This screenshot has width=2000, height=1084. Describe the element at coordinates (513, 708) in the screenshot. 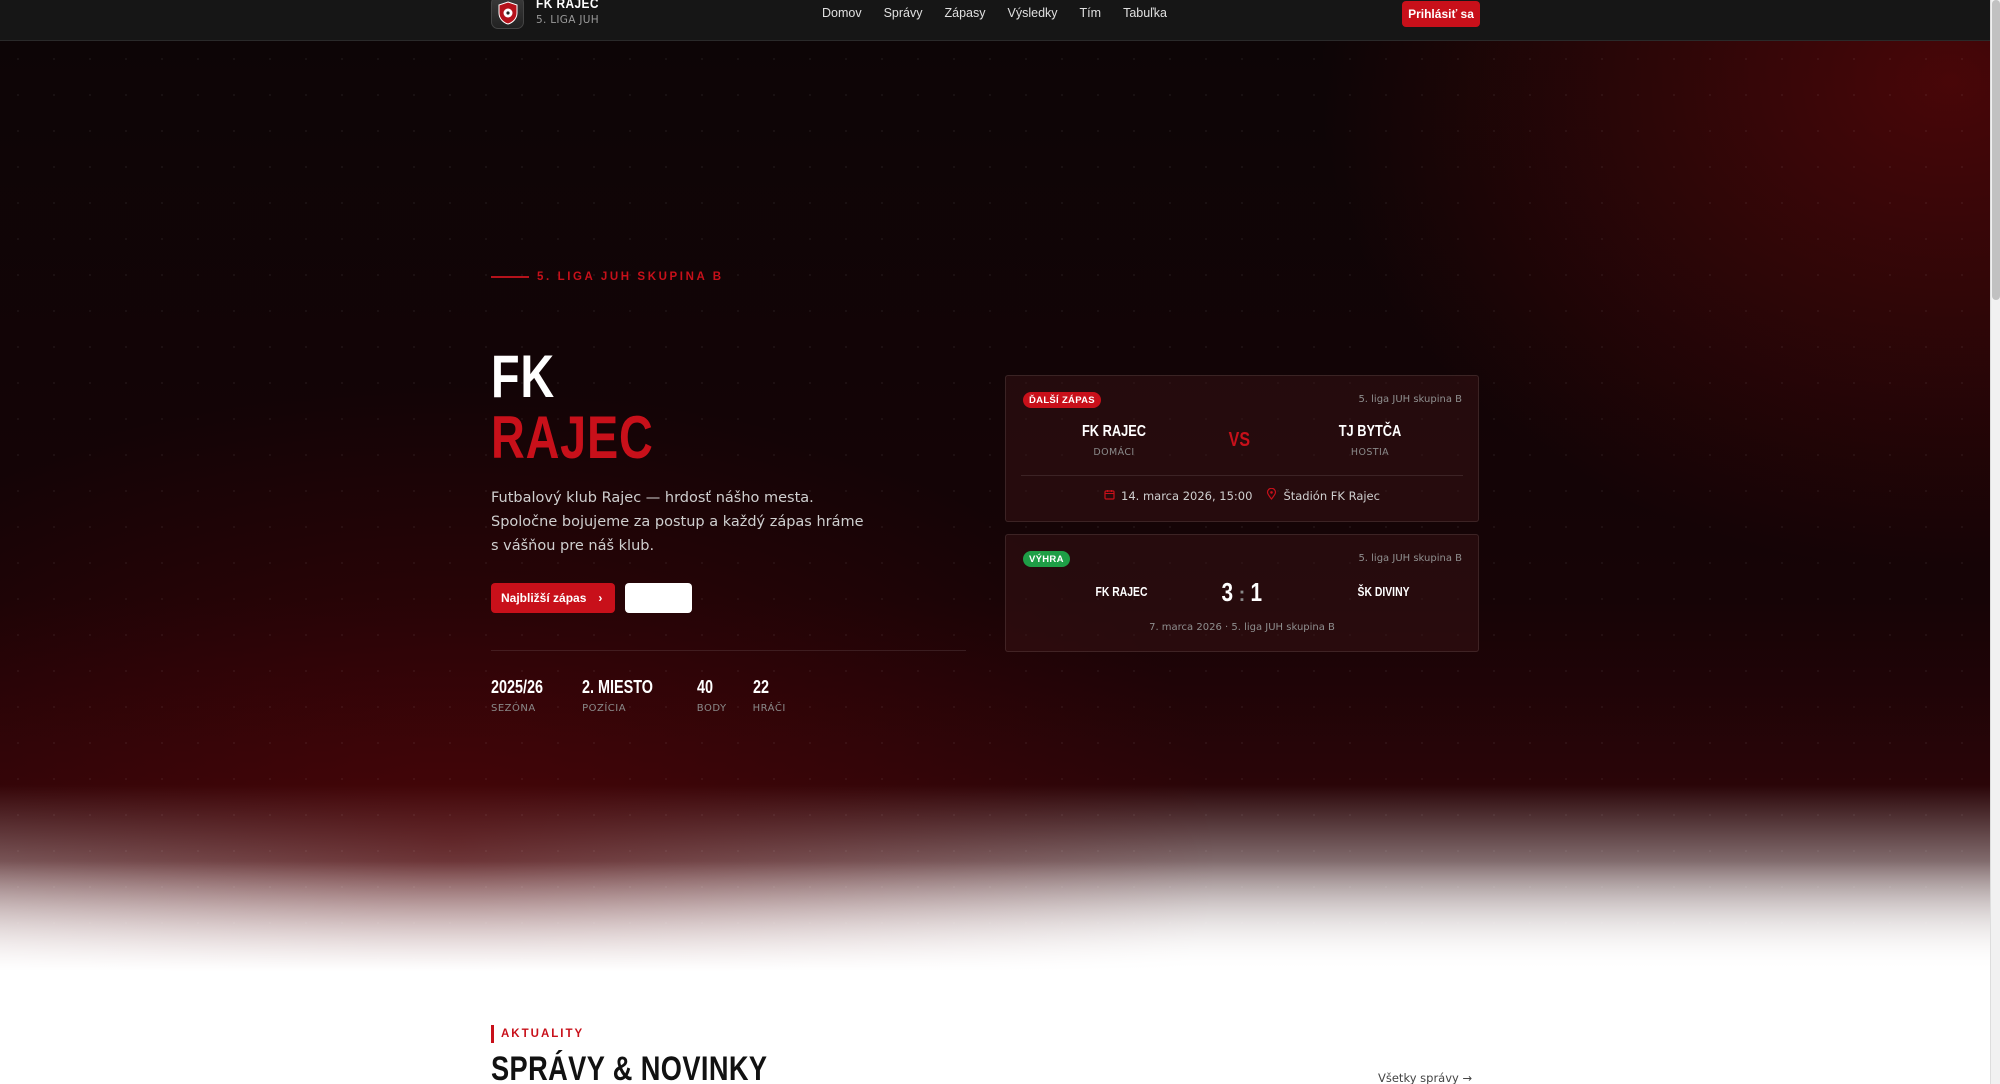

I see `stat-label: SEZÓNA` at that location.